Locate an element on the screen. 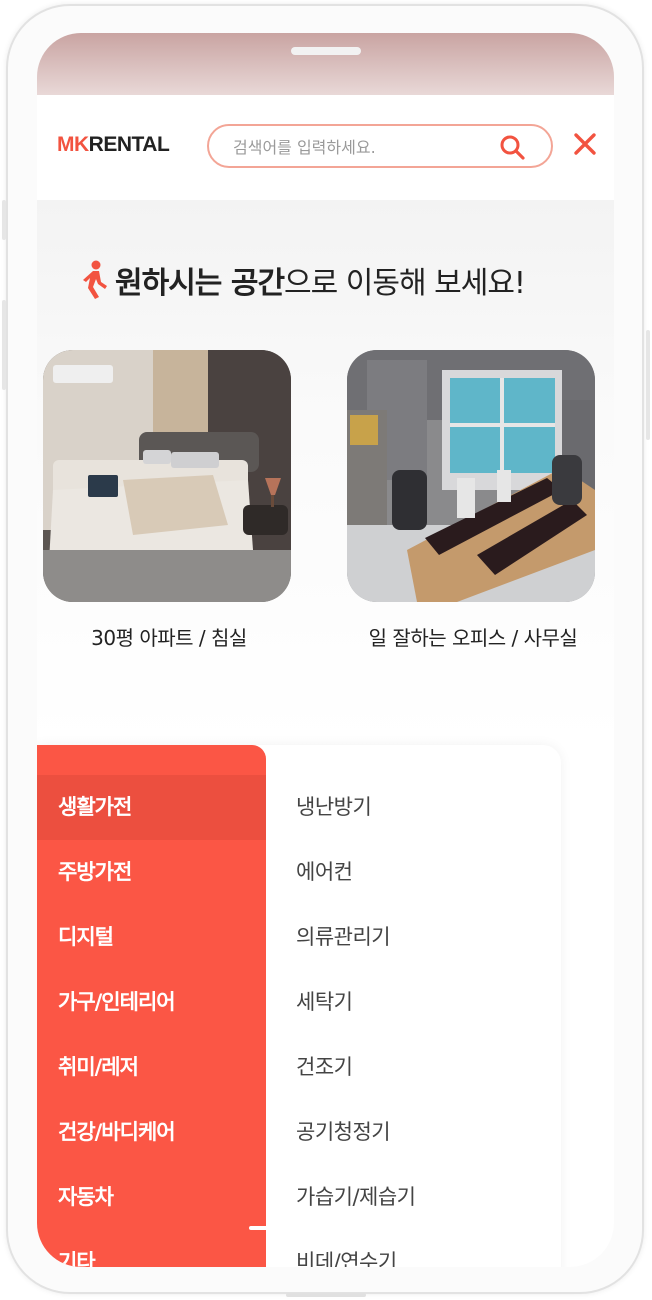 The image size is (652, 1300). space-card-label: 30평 아파트 / 침실 is located at coordinates (169, 638).